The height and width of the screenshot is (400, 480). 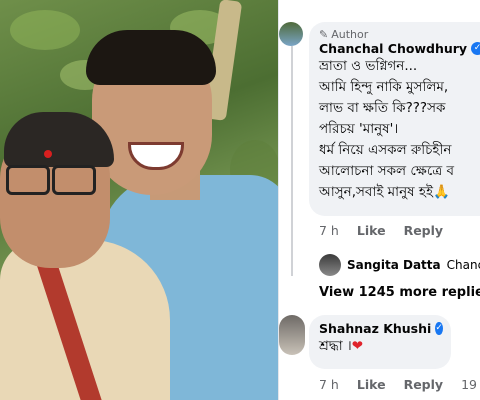 I want to click on woman-glasses, so click(x=51, y=180).